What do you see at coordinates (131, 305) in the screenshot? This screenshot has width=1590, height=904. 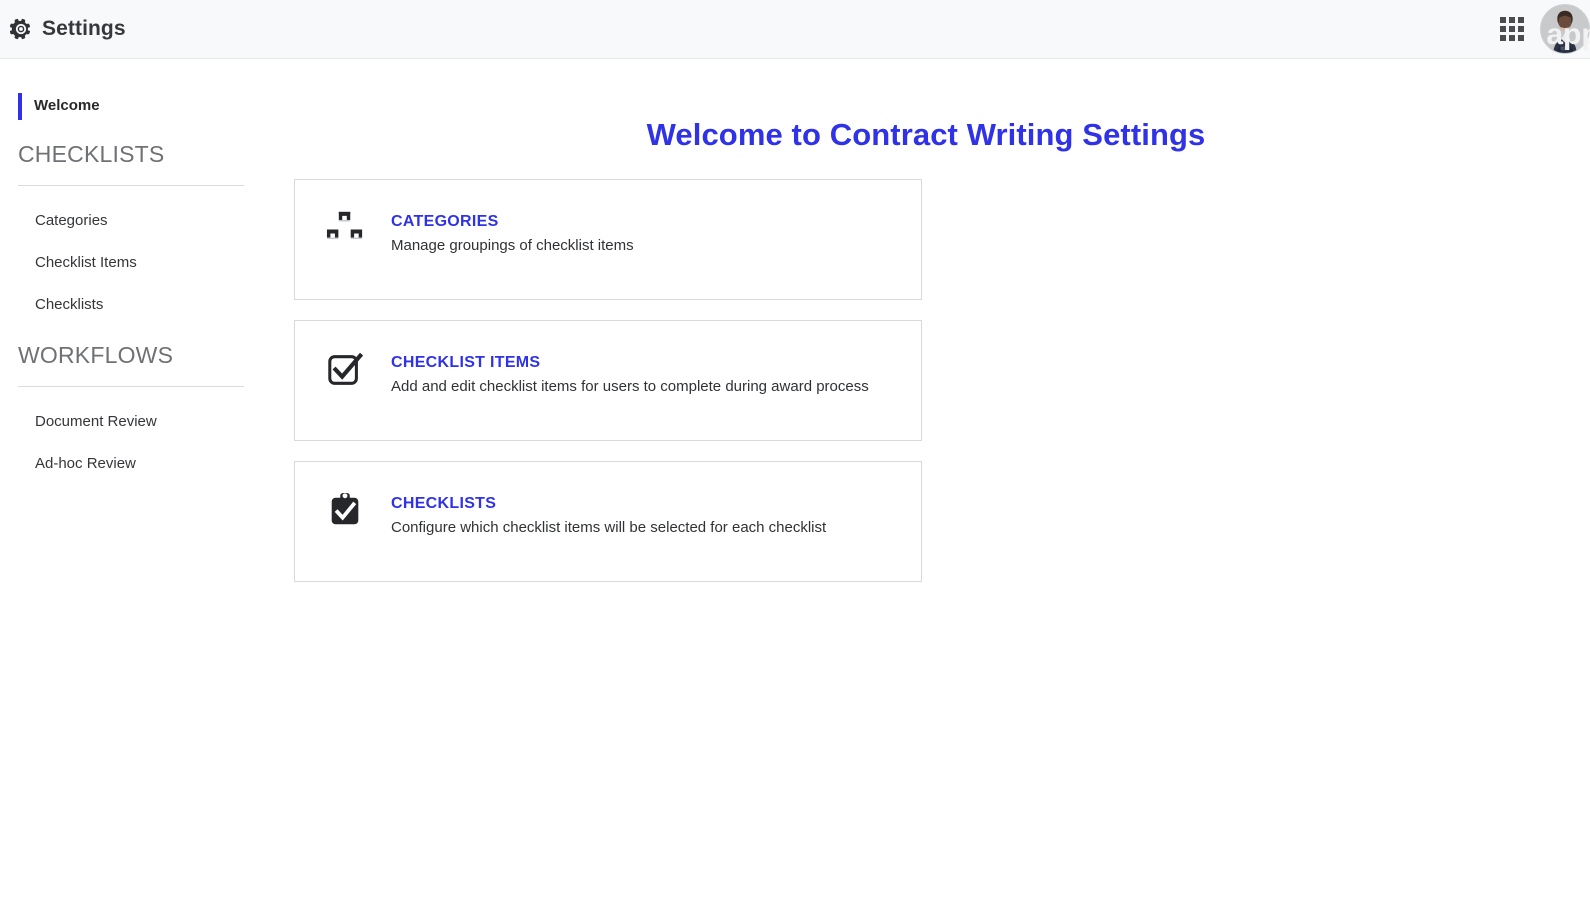 I see `sidebar-item-checklists: Checklists` at bounding box center [131, 305].